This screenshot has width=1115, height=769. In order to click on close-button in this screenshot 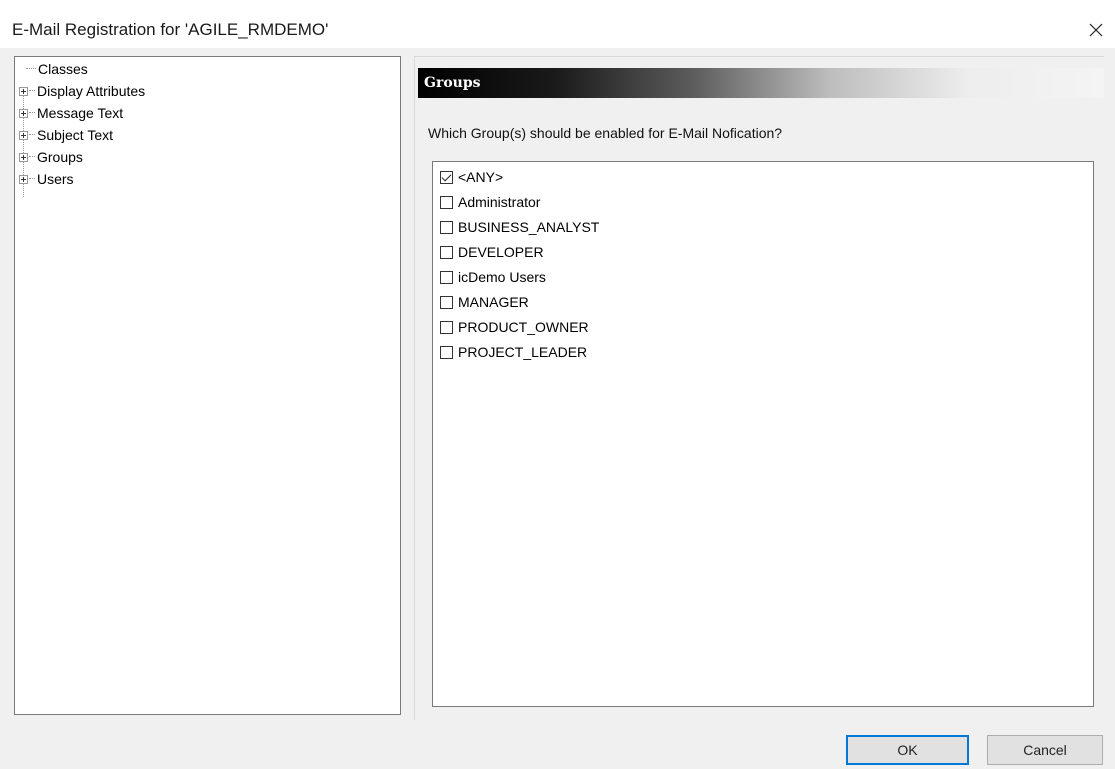, I will do `click(1096, 30)`.